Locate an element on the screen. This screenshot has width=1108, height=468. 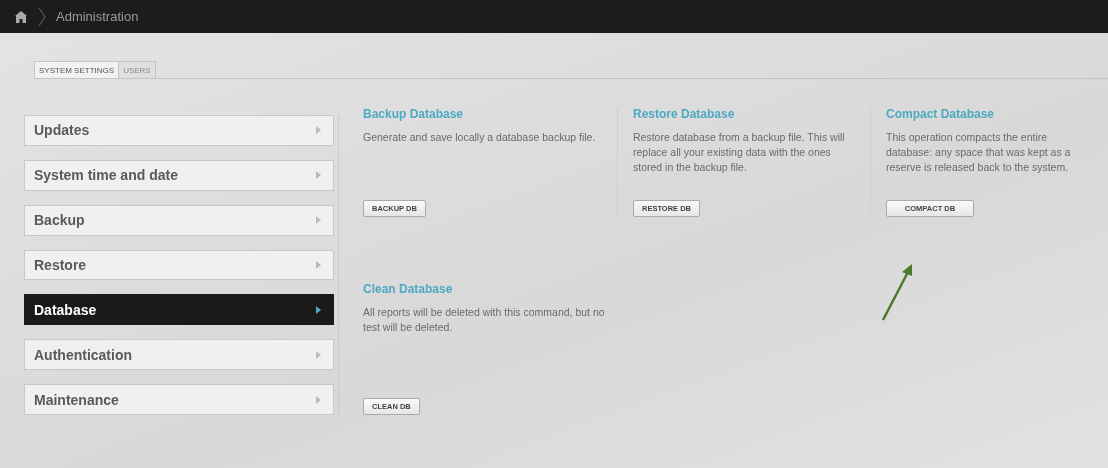
sidebar-item-label: Maintenance is located at coordinates (76, 399).